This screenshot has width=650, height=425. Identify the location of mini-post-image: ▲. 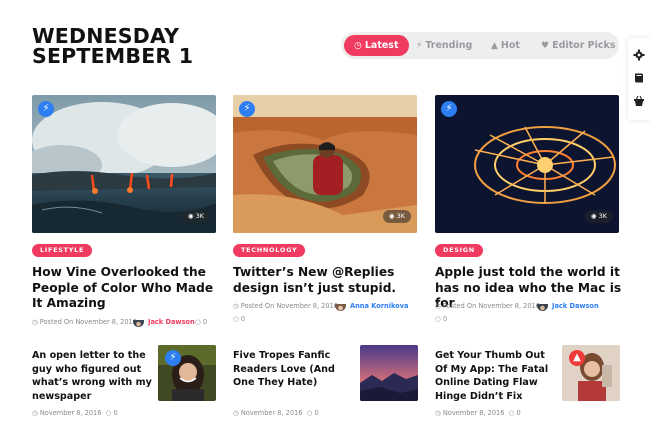
(591, 373).